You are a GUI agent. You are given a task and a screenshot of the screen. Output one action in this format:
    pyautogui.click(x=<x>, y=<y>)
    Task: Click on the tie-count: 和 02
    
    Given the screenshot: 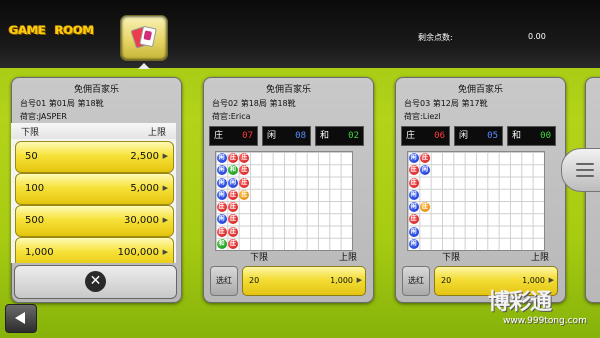 What is the action you would take?
    pyautogui.click(x=339, y=136)
    